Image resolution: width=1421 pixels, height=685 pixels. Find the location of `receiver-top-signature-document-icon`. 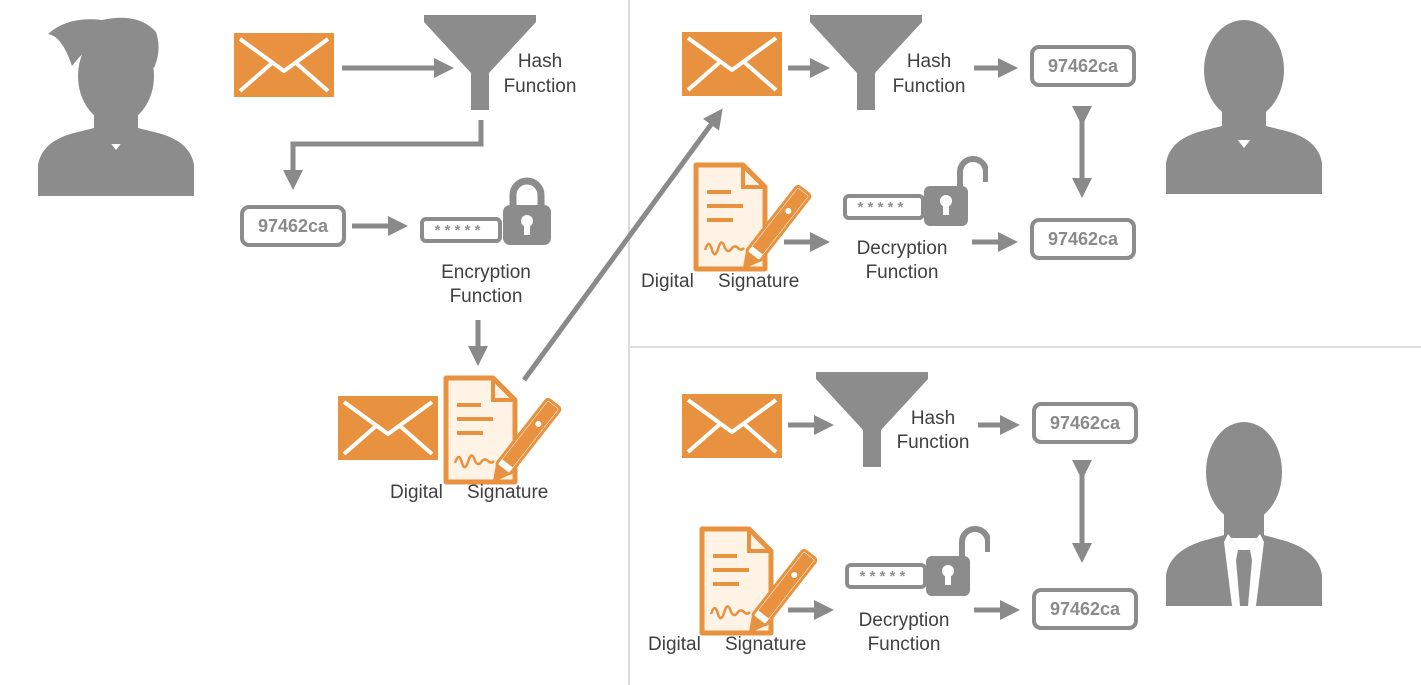

receiver-top-signature-document-icon is located at coordinates (753, 220).